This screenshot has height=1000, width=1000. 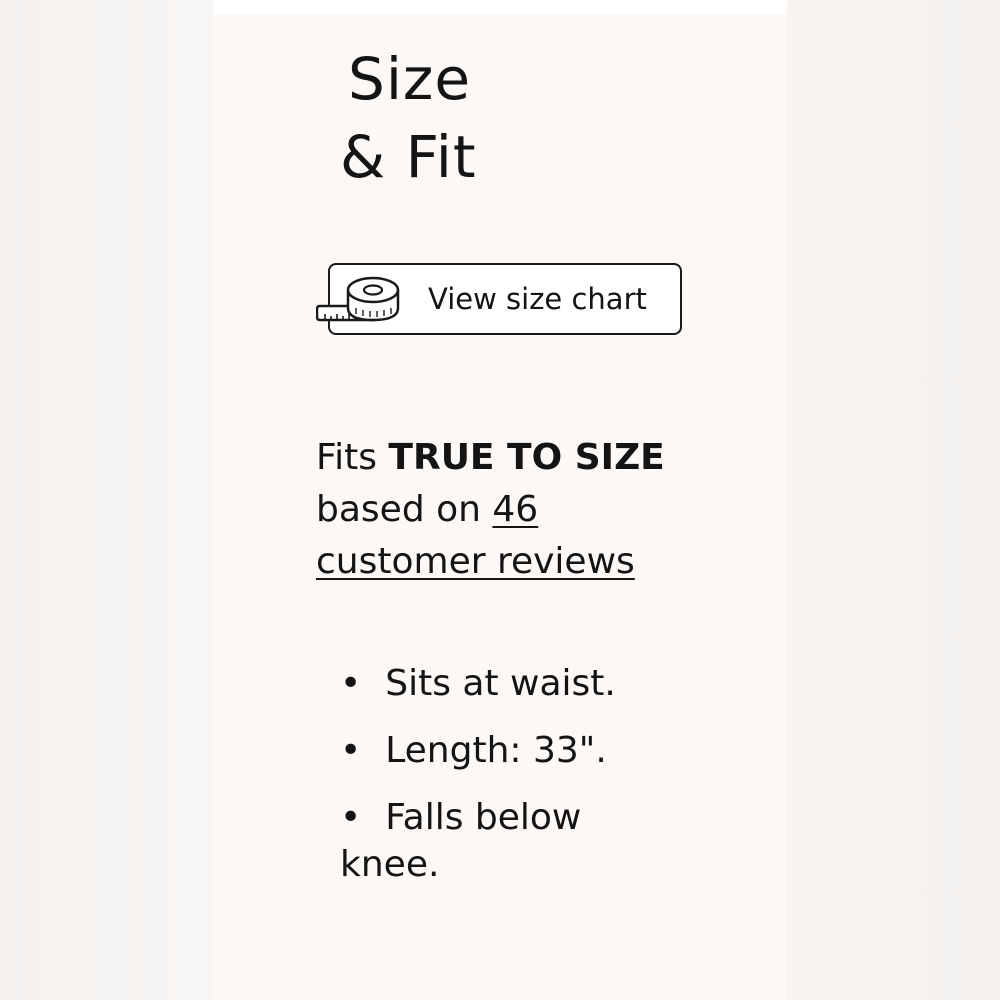 I want to click on list-item: • Falls below knee., so click(x=500, y=841).